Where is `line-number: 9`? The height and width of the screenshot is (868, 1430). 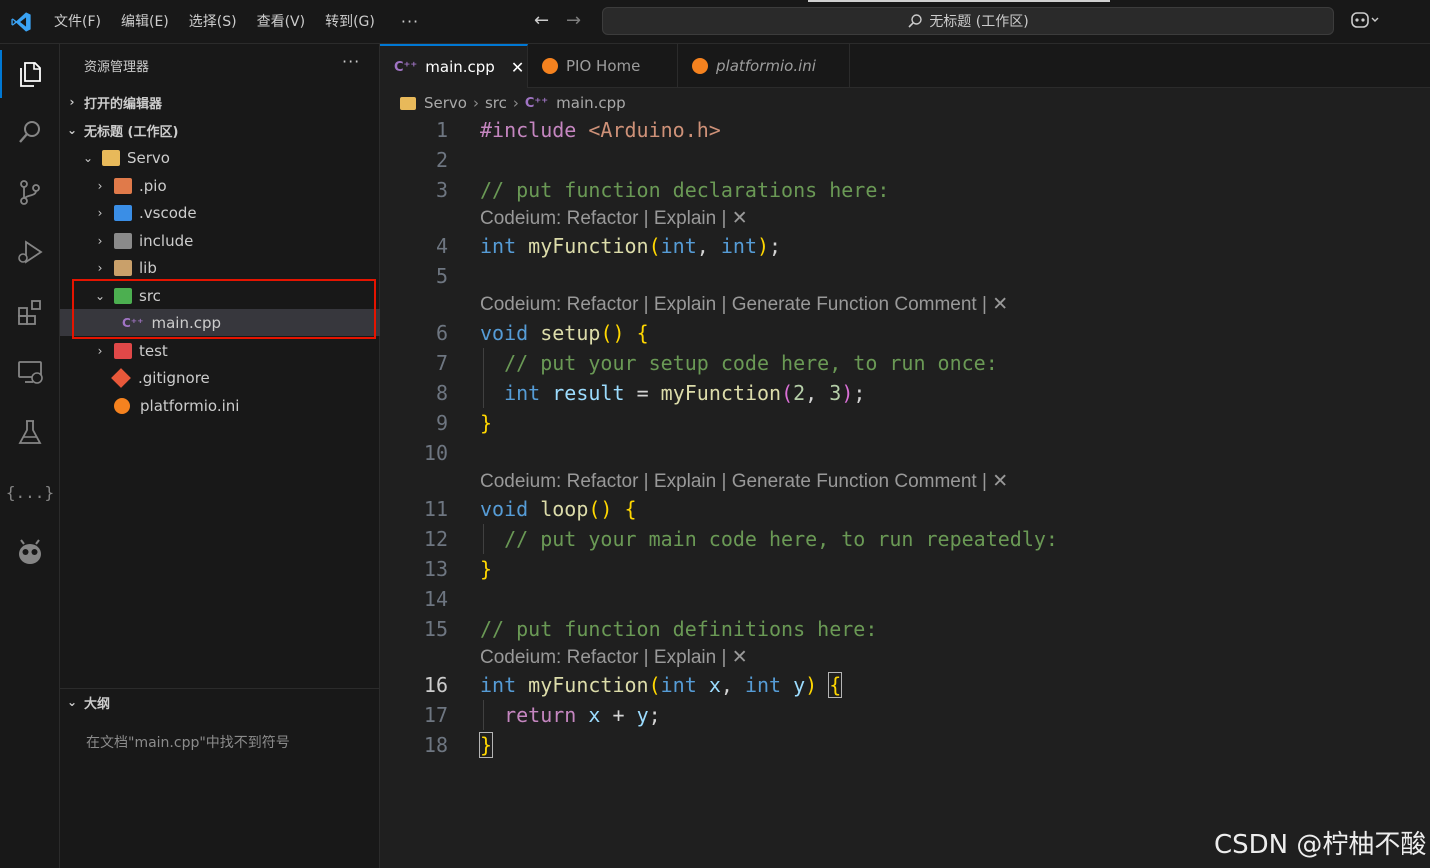 line-number: 9 is located at coordinates (441, 423).